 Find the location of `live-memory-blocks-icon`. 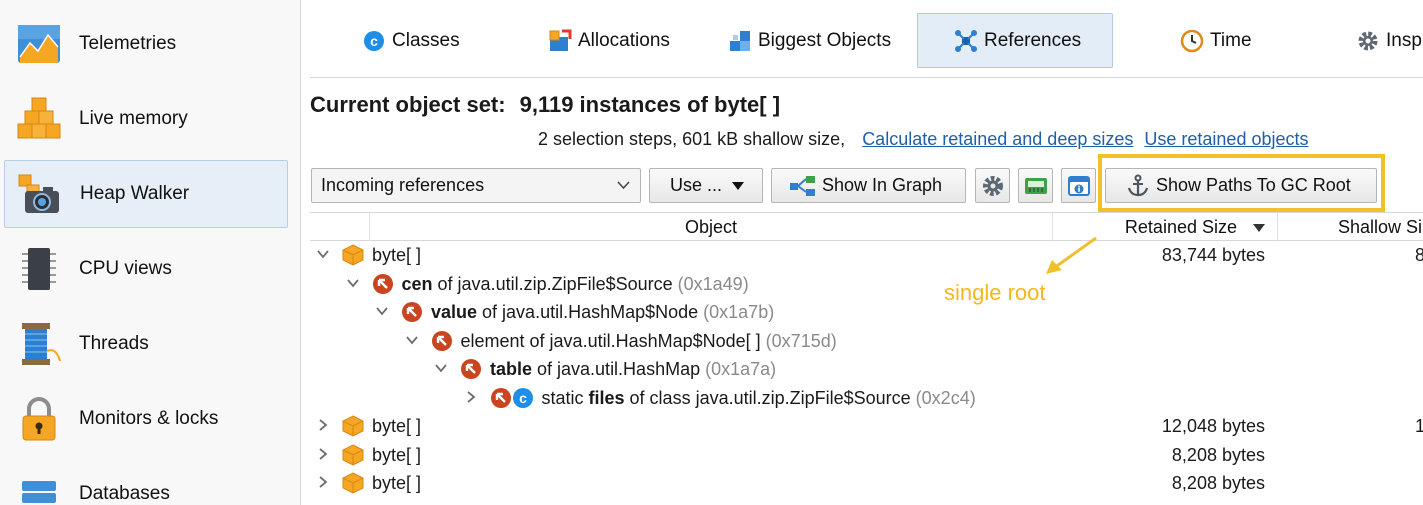

live-memory-blocks-icon is located at coordinates (39, 118).